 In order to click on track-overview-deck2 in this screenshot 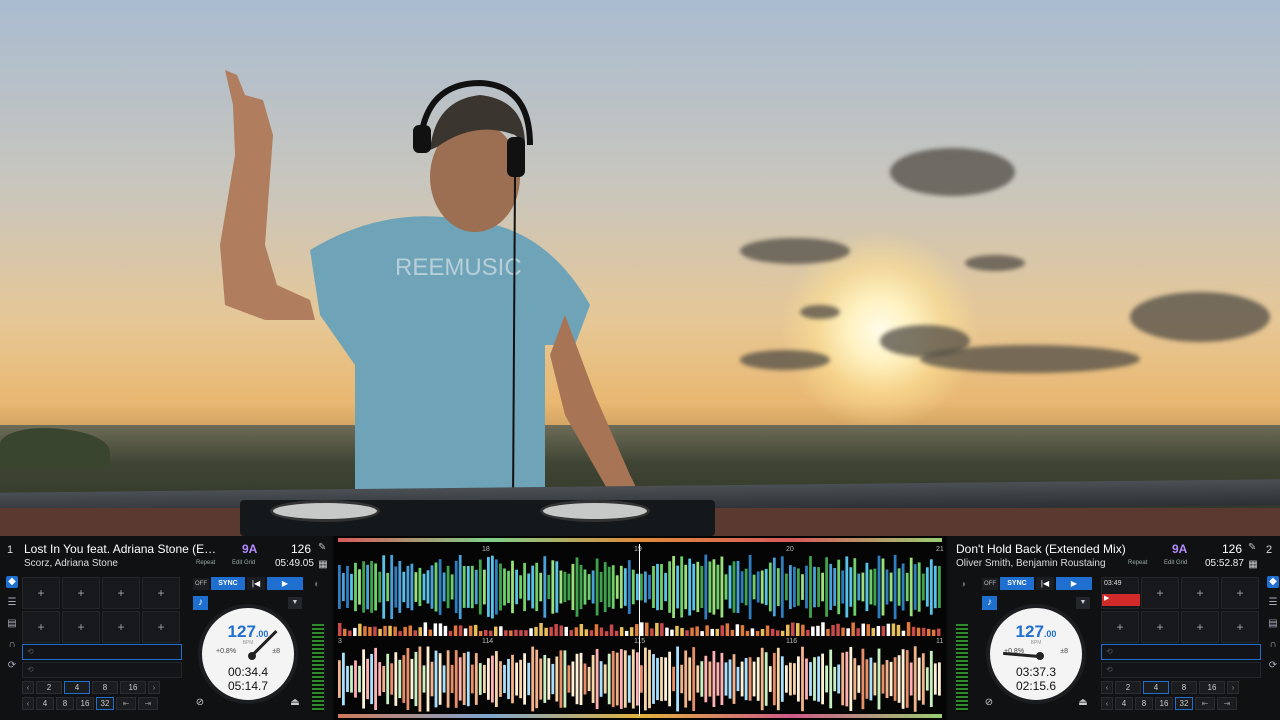, I will do `click(640, 716)`.